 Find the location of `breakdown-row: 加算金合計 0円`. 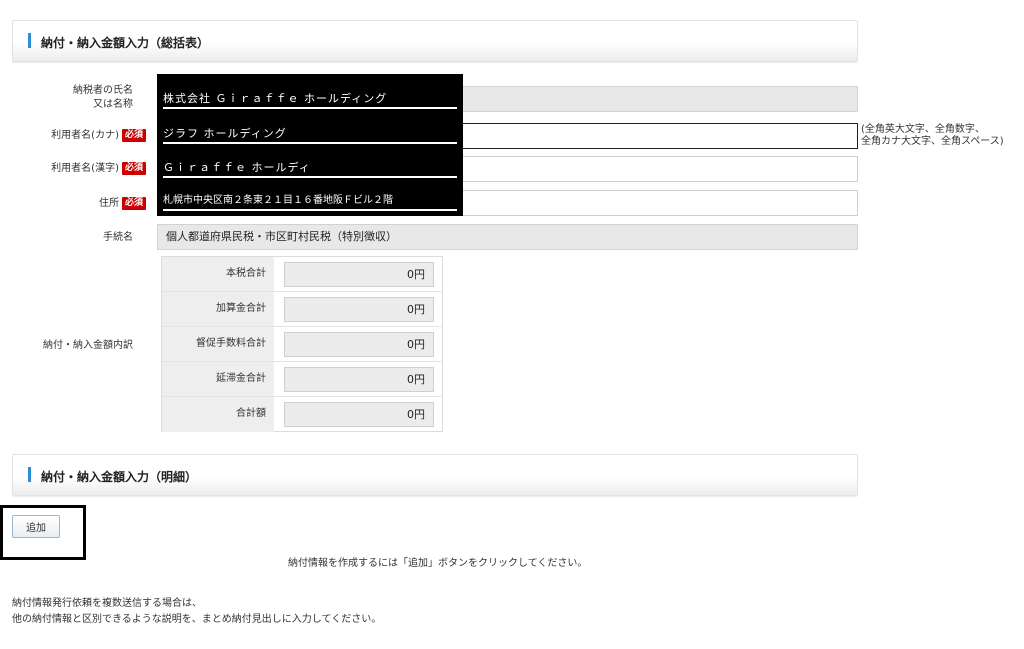

breakdown-row: 加算金合計 0円 is located at coordinates (302, 309).